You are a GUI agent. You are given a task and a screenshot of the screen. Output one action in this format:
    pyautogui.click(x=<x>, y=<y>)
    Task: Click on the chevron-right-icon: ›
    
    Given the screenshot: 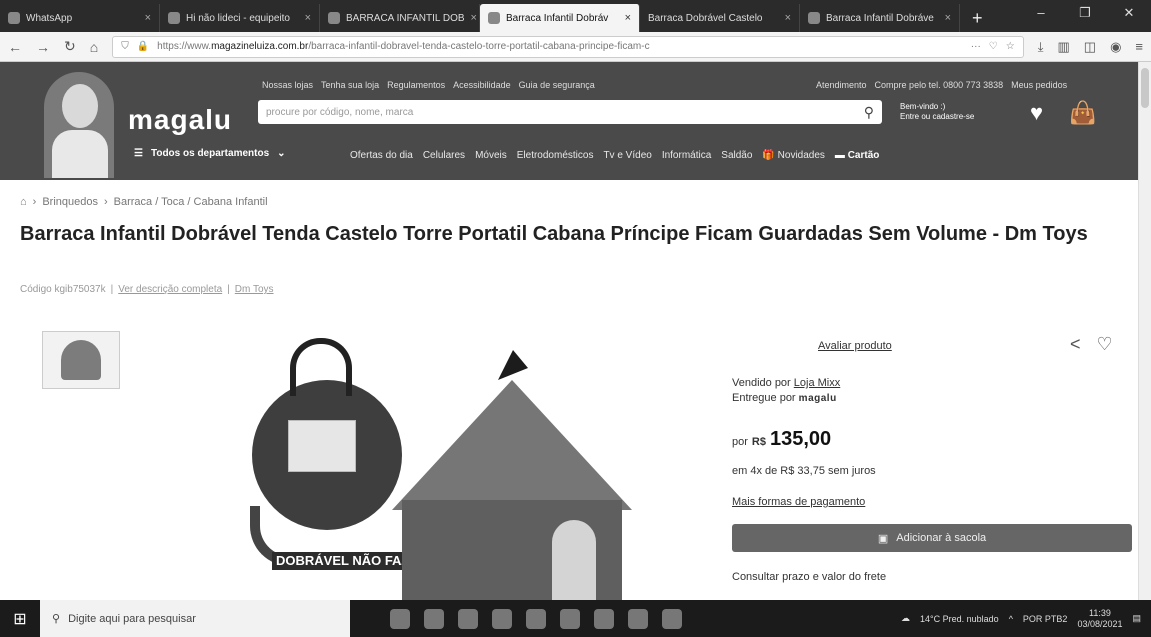 What is the action you would take?
    pyautogui.click(x=34, y=202)
    